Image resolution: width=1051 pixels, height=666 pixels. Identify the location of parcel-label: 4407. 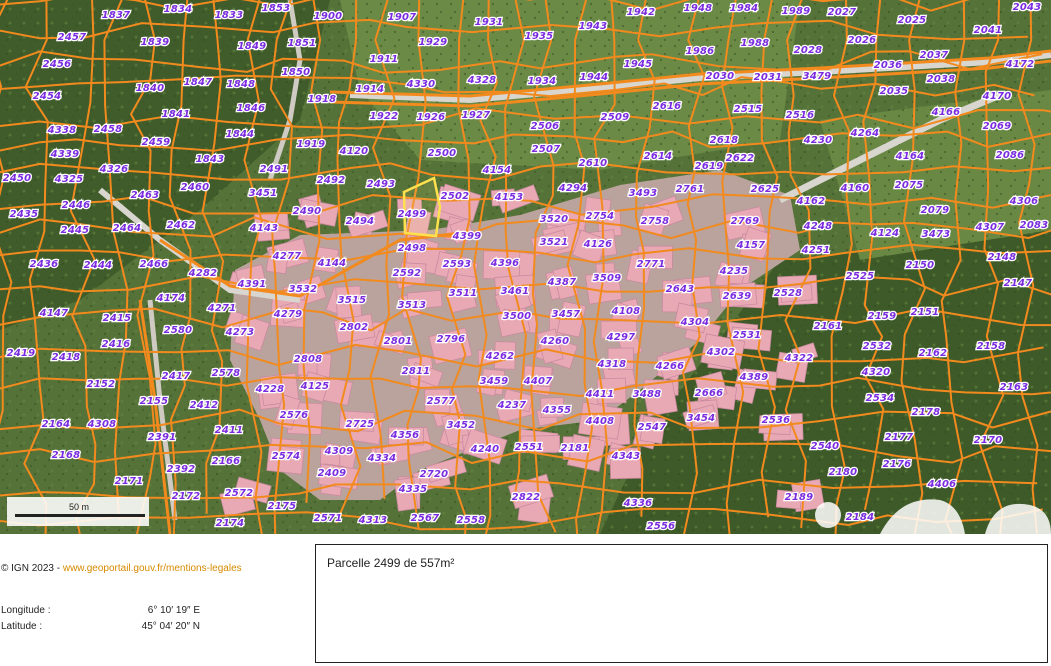
(537, 382).